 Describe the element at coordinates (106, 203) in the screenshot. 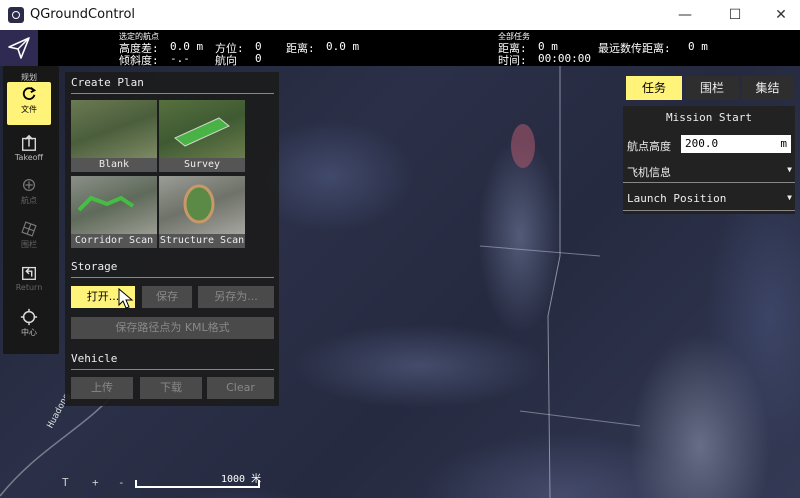

I see `corridor-path` at that location.